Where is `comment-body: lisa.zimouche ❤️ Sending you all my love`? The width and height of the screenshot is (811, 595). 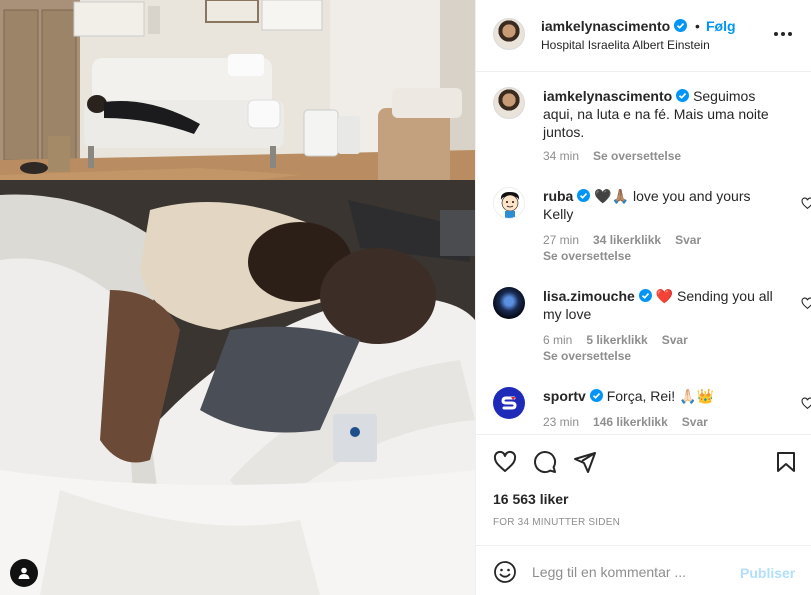
comment-body: lisa.zimouche ❤️ Sending you all my love is located at coordinates (663, 305).